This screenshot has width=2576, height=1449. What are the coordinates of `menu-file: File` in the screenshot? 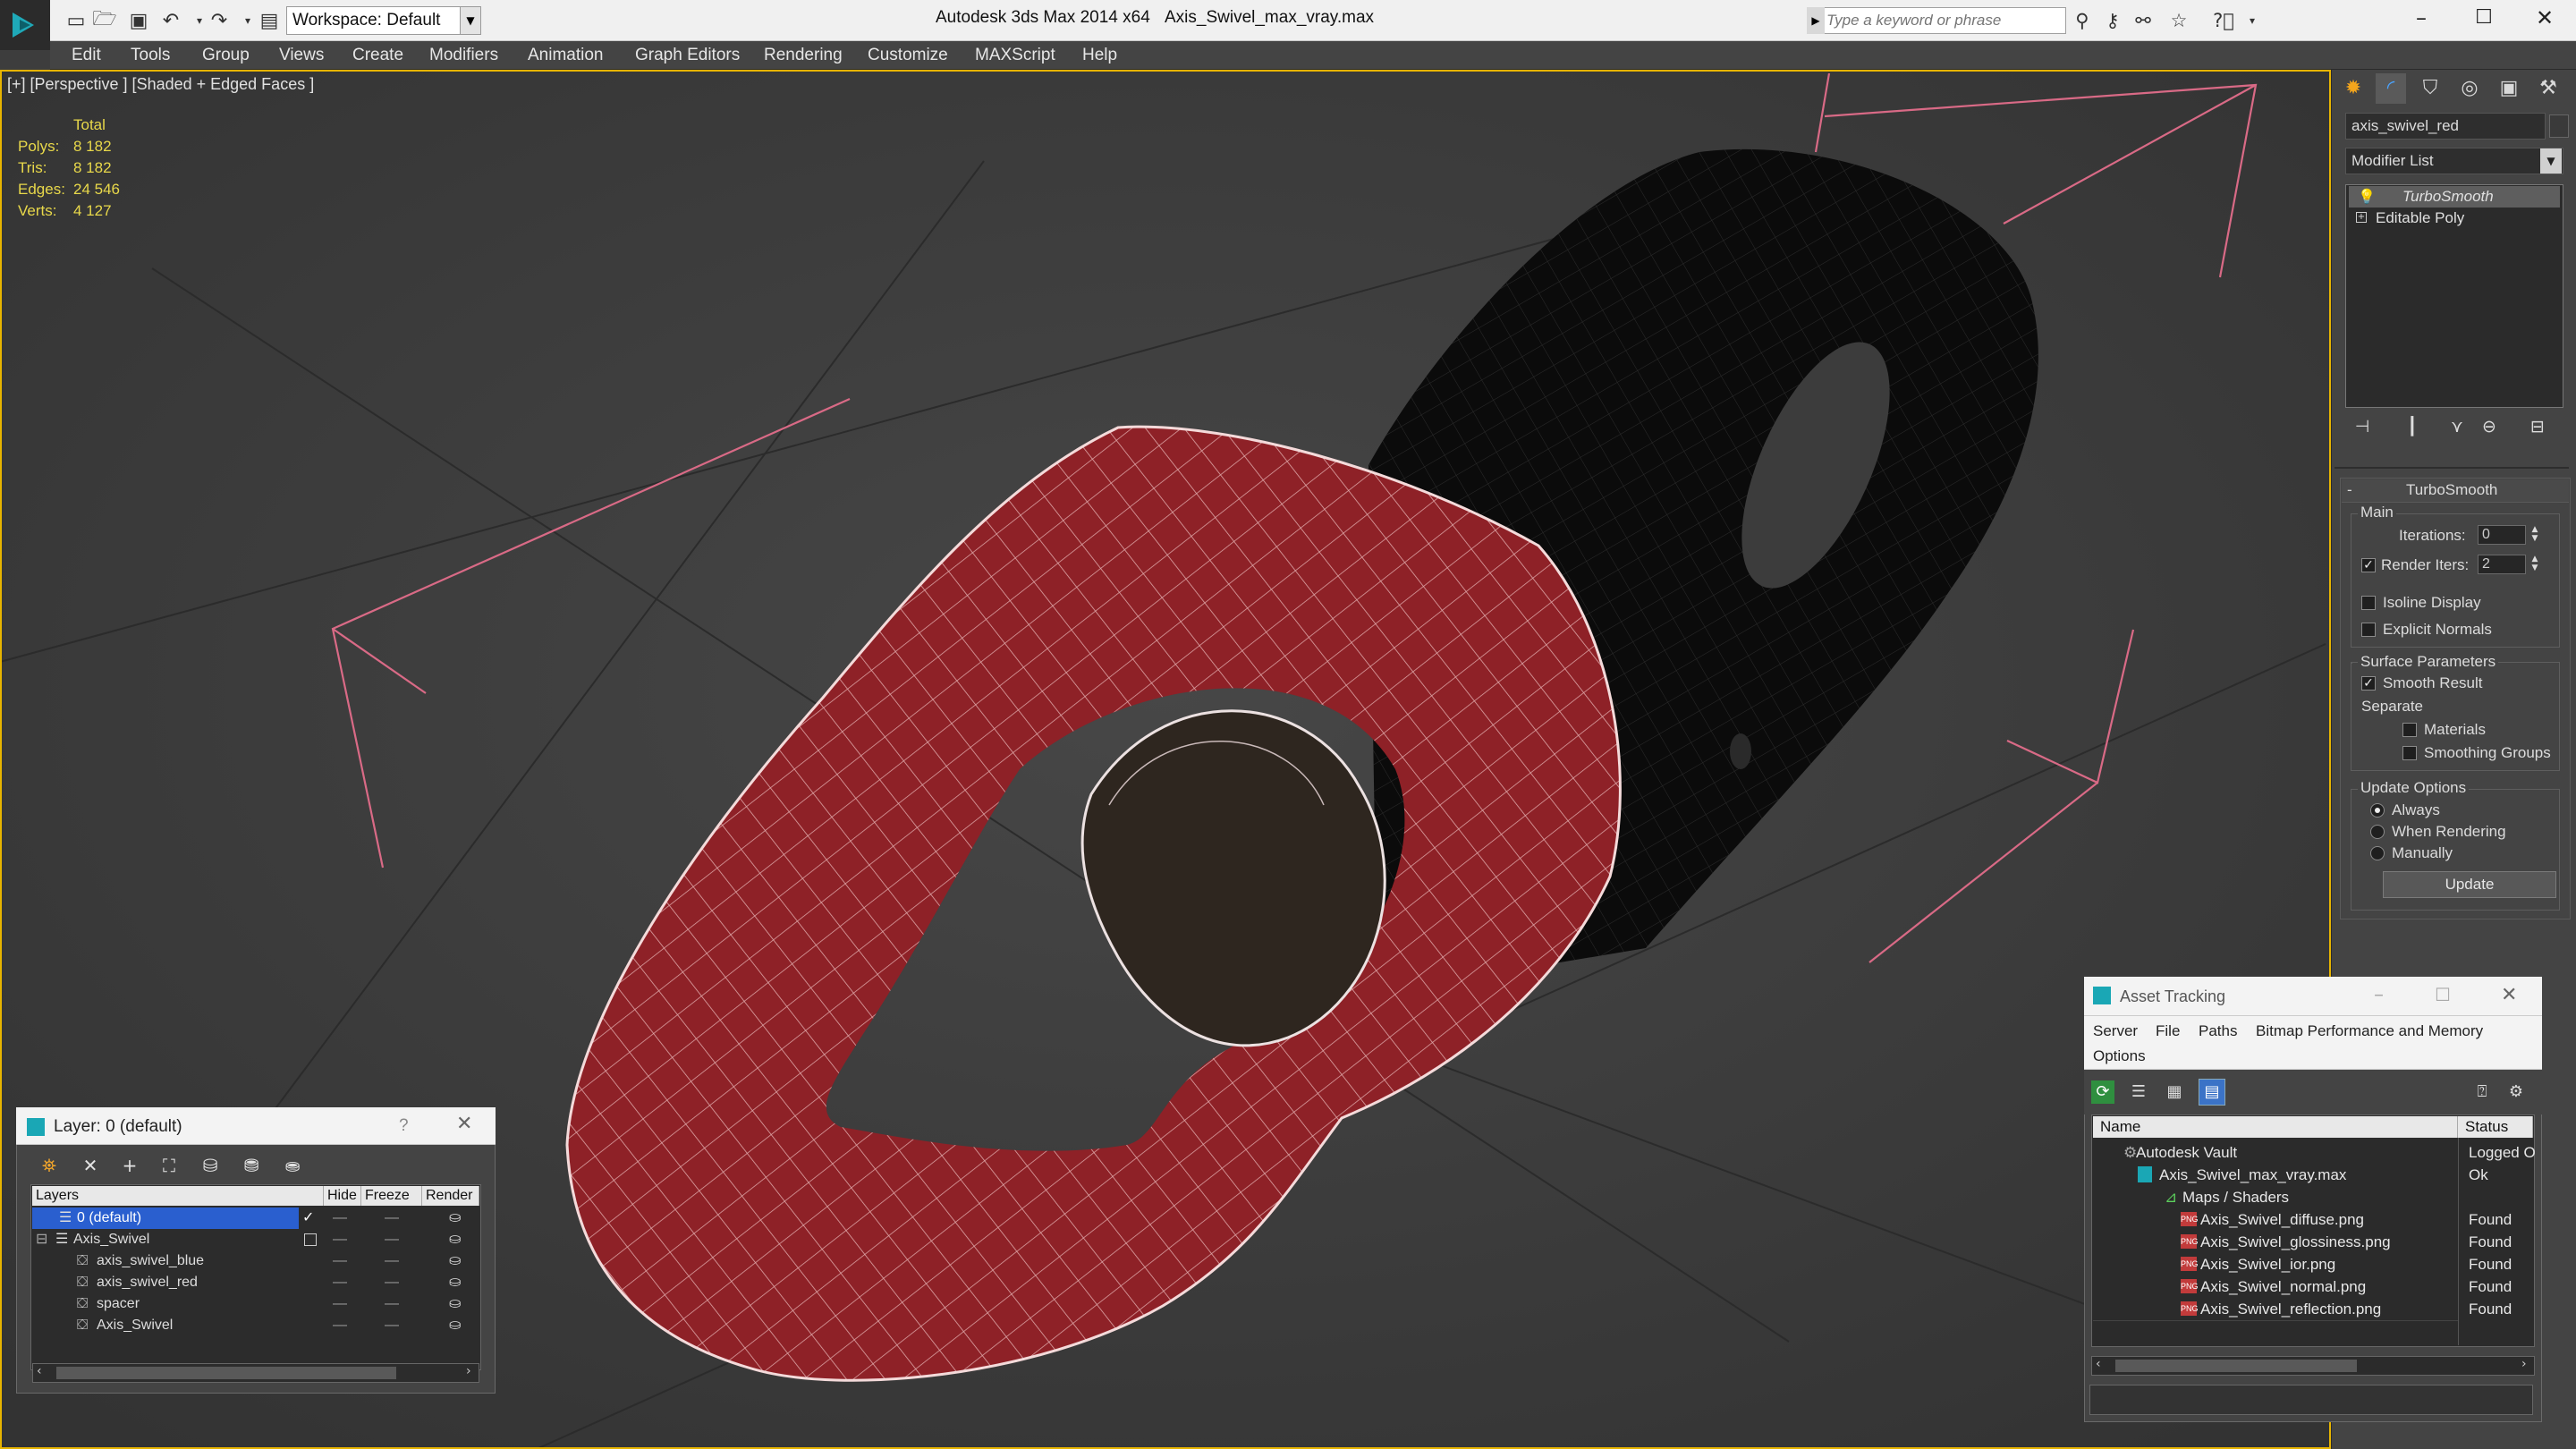 It's located at (2168, 1031).